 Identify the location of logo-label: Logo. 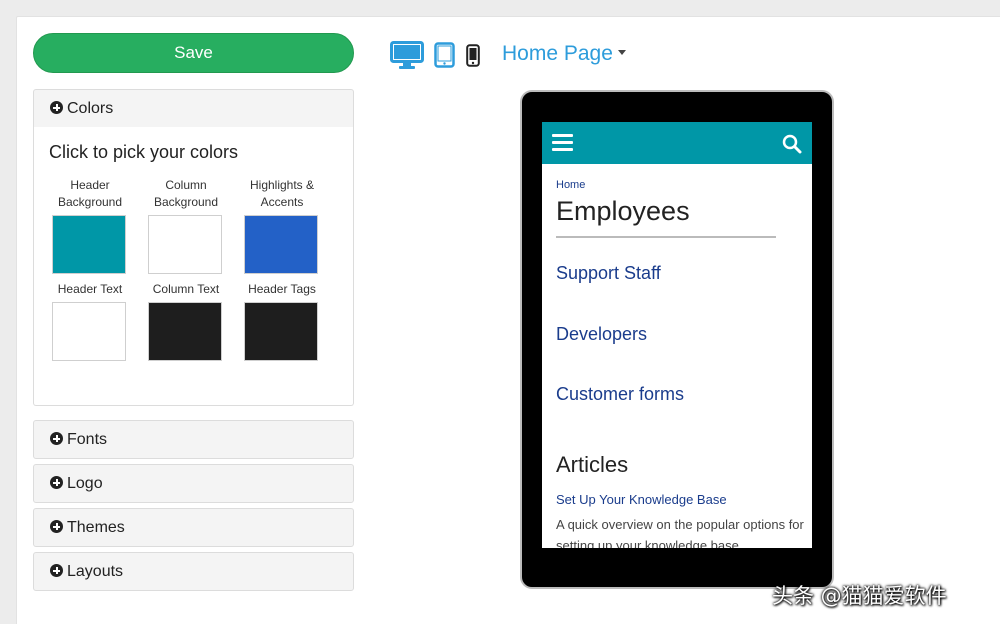
(85, 483).